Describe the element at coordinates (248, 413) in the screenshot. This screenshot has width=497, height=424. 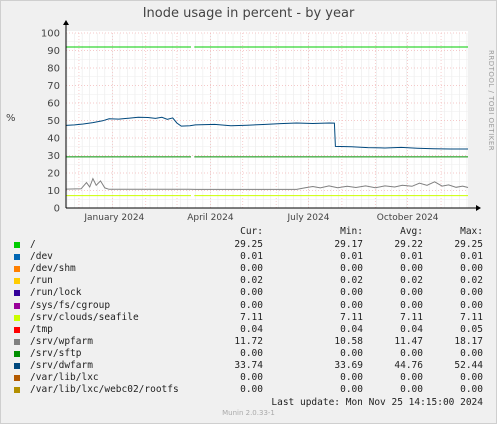
I see `munin-version: Munin 2.0.33-1` at that location.